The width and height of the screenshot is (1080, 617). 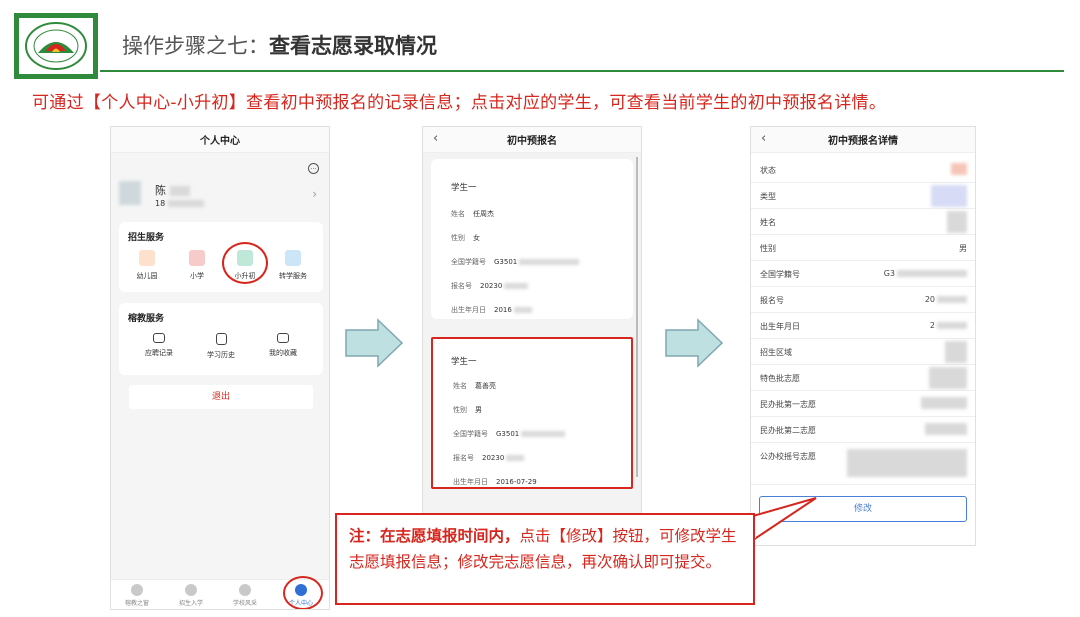 I want to click on panel3-header: ‹ 初中预报名详情, so click(x=863, y=140).